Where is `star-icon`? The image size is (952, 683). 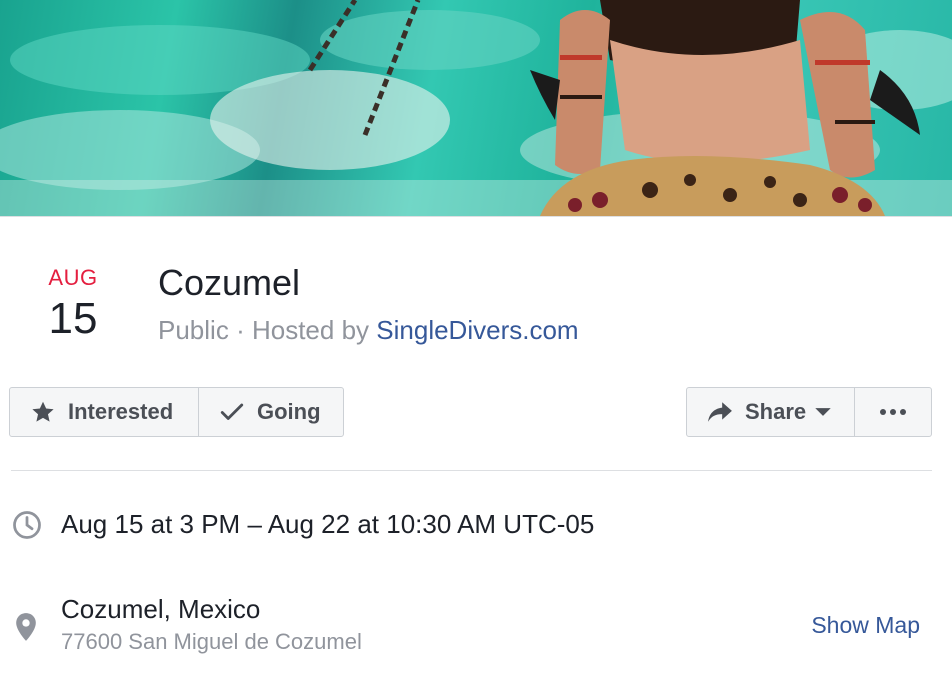
star-icon is located at coordinates (43, 411).